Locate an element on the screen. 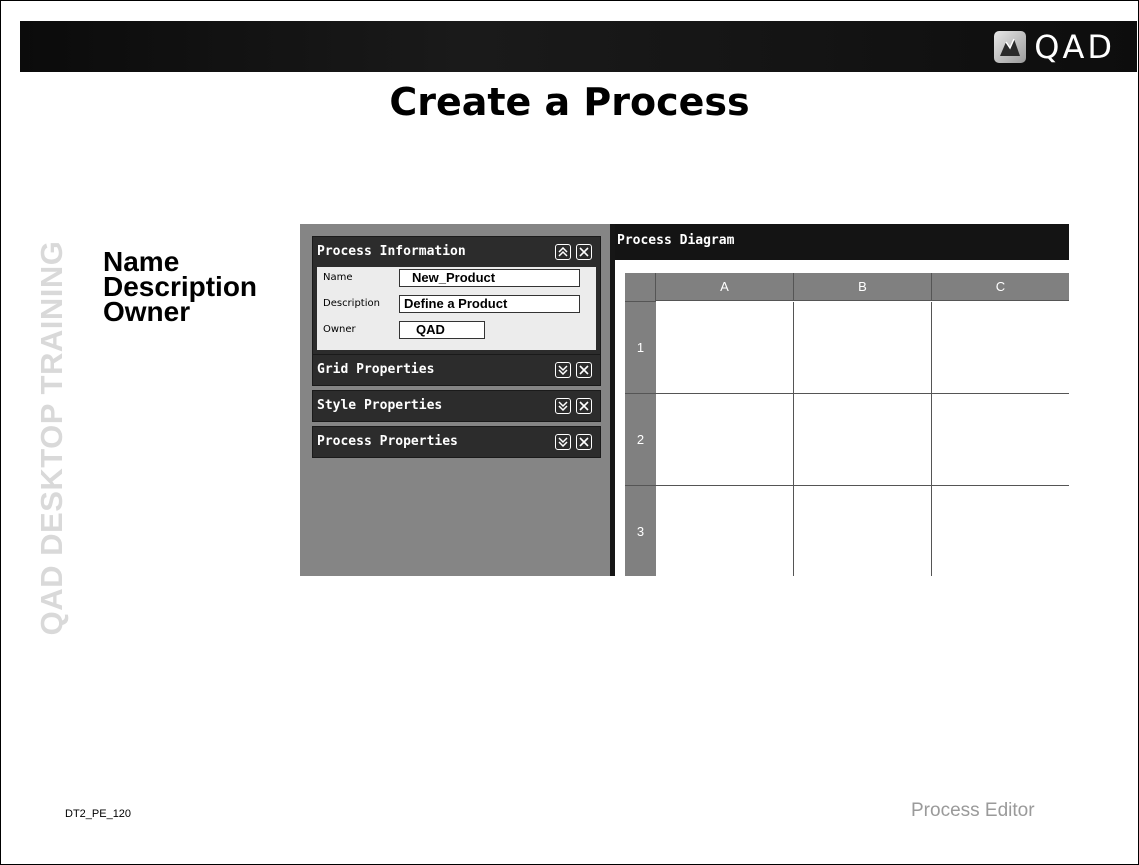 The image size is (1139, 865). description-field: Define a Product is located at coordinates (489, 304).